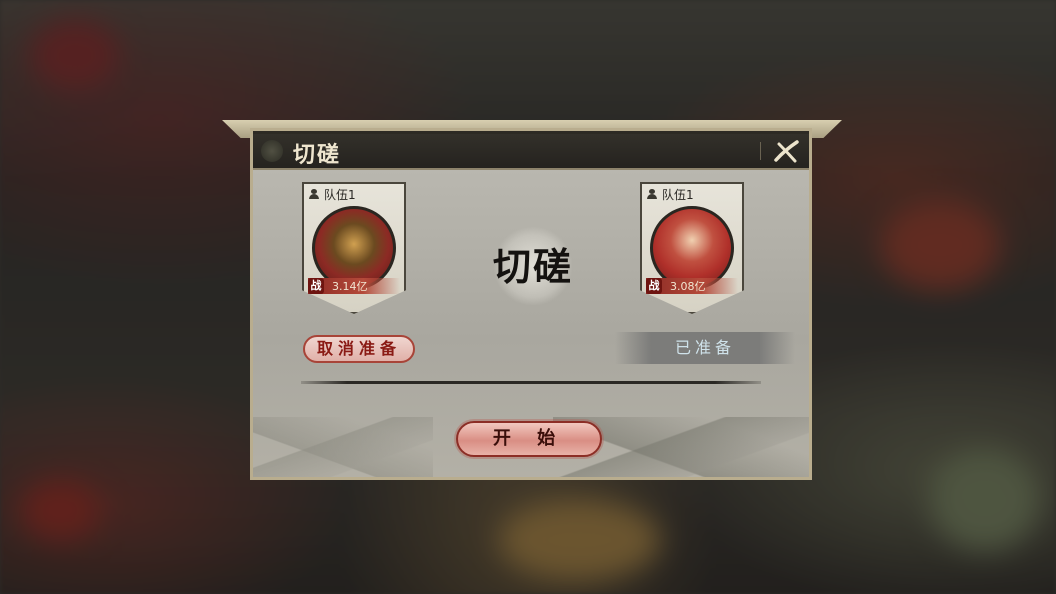 This screenshot has width=1056, height=594. Describe the element at coordinates (531, 382) in the screenshot. I see `brush-divider` at that location.